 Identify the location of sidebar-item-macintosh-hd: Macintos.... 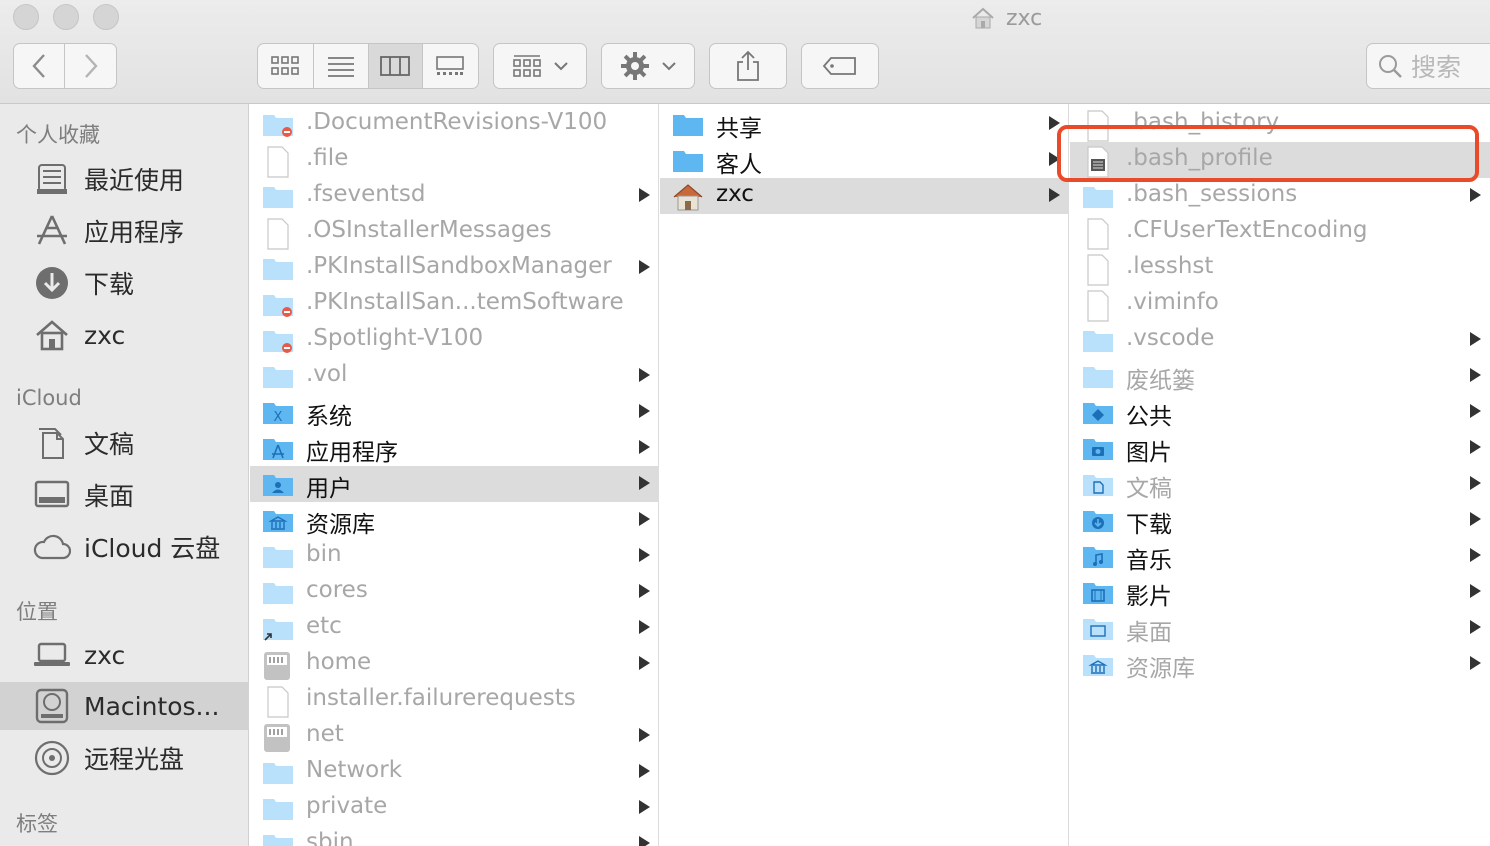
(124, 706).